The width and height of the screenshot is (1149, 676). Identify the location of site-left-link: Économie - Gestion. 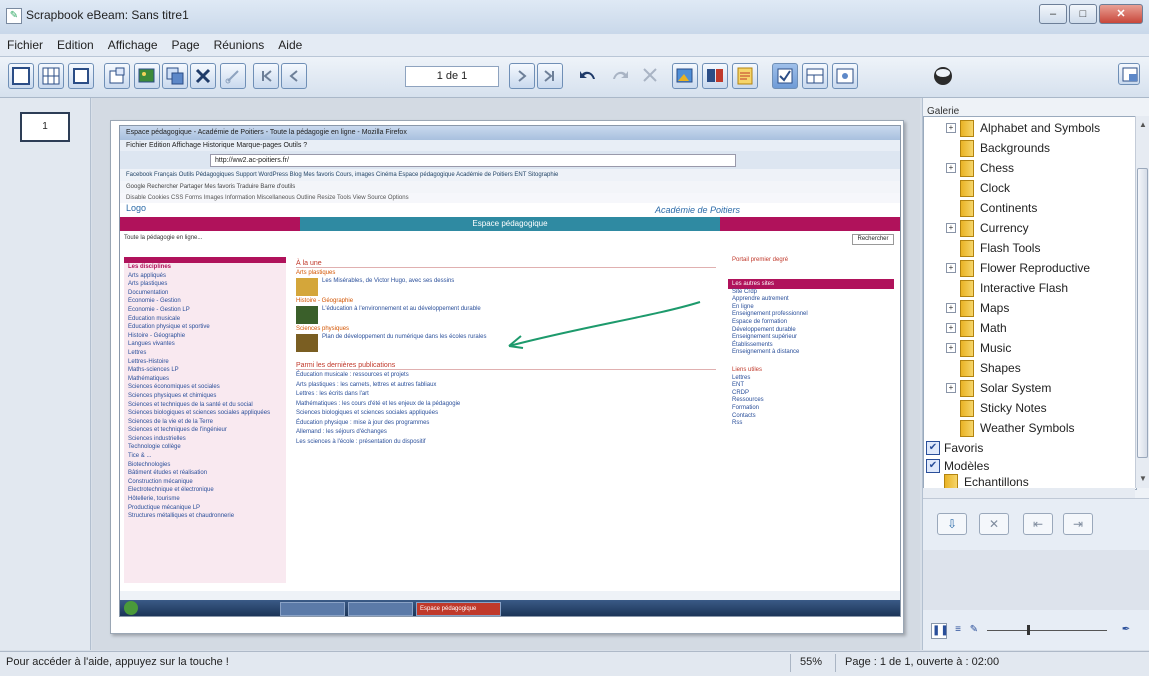
(154, 301).